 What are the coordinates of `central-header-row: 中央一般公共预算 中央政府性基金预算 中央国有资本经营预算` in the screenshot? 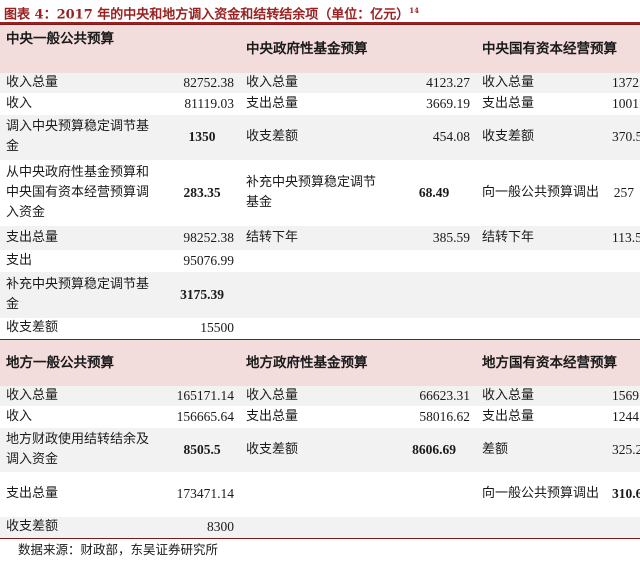 It's located at (320, 48).